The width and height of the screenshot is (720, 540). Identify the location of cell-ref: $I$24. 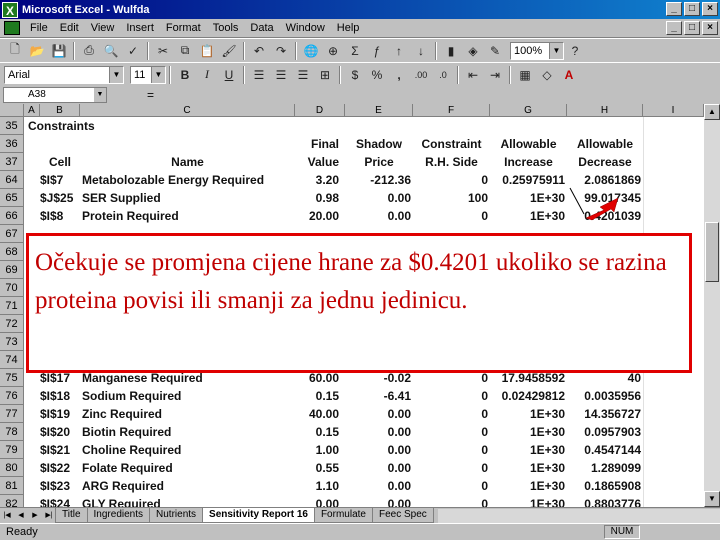
(62, 501).